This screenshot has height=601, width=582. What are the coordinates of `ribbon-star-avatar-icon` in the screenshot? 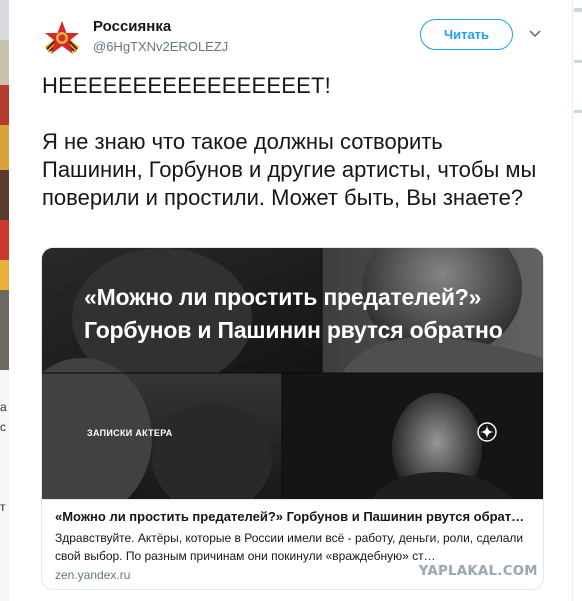 It's located at (62, 40).